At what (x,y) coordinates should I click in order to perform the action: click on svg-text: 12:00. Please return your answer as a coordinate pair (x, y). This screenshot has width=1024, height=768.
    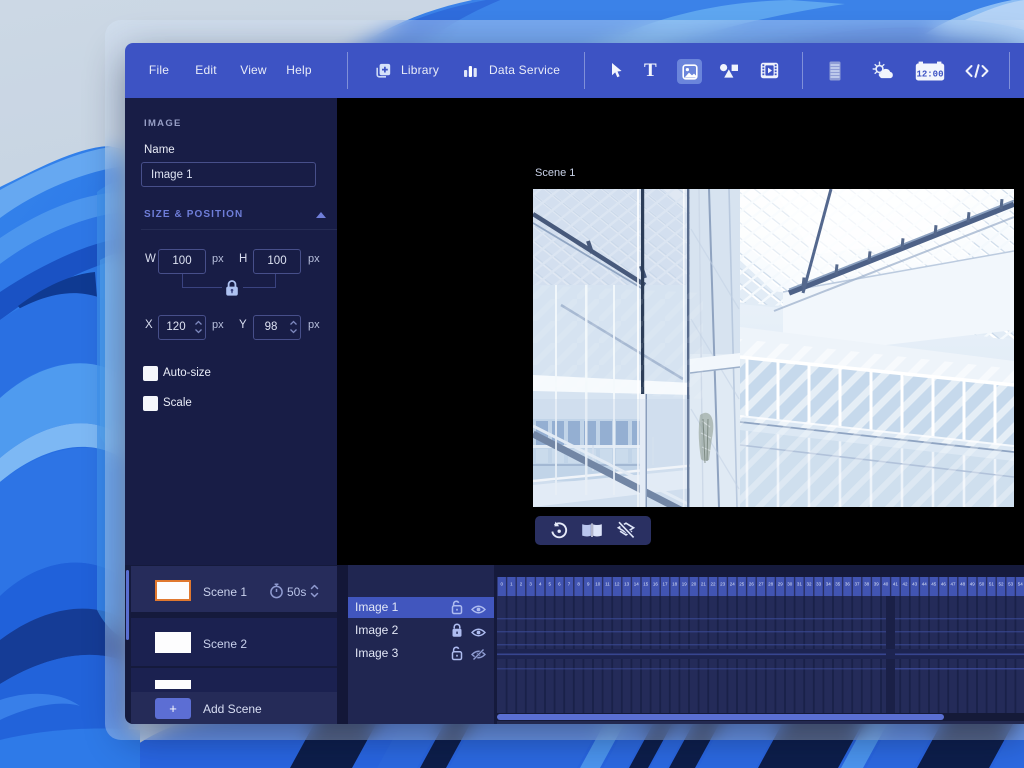
    Looking at the image, I should click on (929, 75).